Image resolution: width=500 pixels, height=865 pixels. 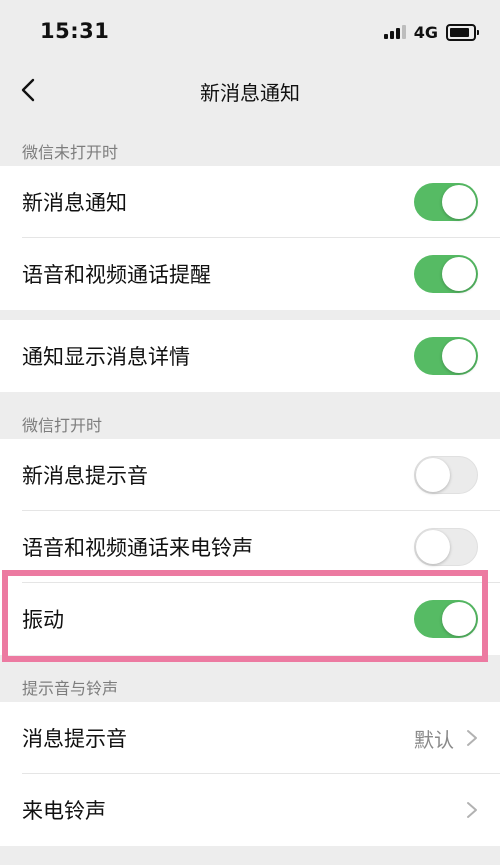 I want to click on section-label-sounds: 提示音与铃声, so click(x=70, y=688).